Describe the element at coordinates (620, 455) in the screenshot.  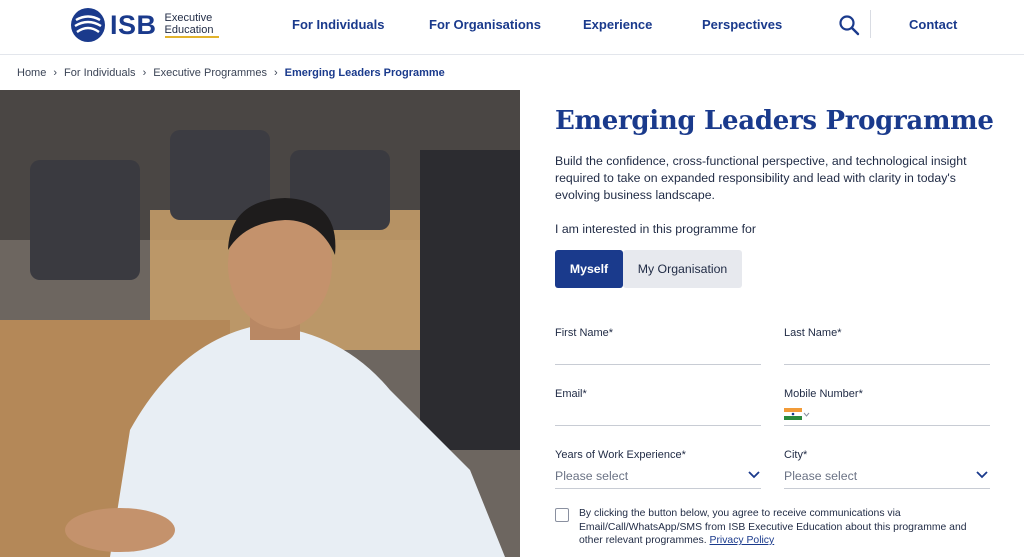
I see `work-experience-label: Years of Work Experience*` at that location.